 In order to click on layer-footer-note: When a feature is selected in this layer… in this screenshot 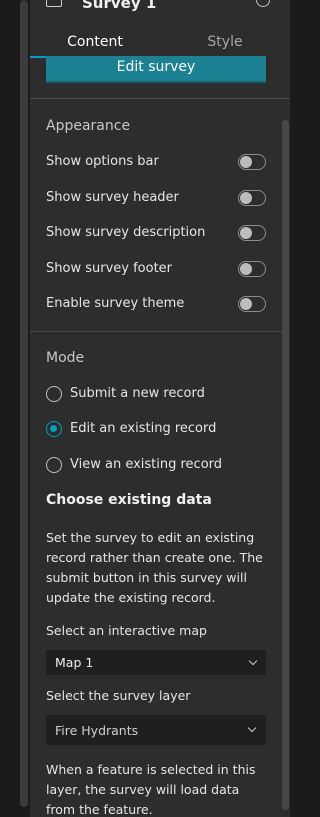, I will do `click(151, 789)`.